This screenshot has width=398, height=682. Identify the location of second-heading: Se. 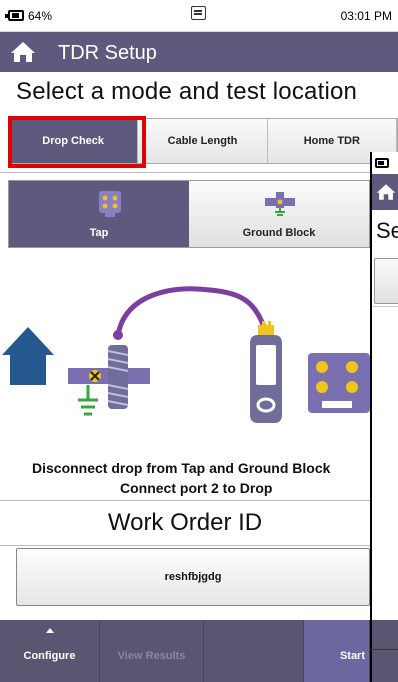
(387, 230).